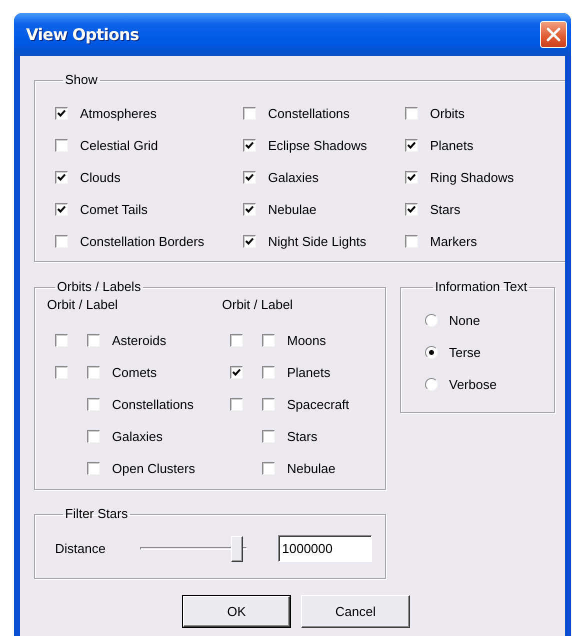 This screenshot has width=577, height=636. What do you see at coordinates (481, 286) in the screenshot?
I see `group-title: Information Text` at bounding box center [481, 286].